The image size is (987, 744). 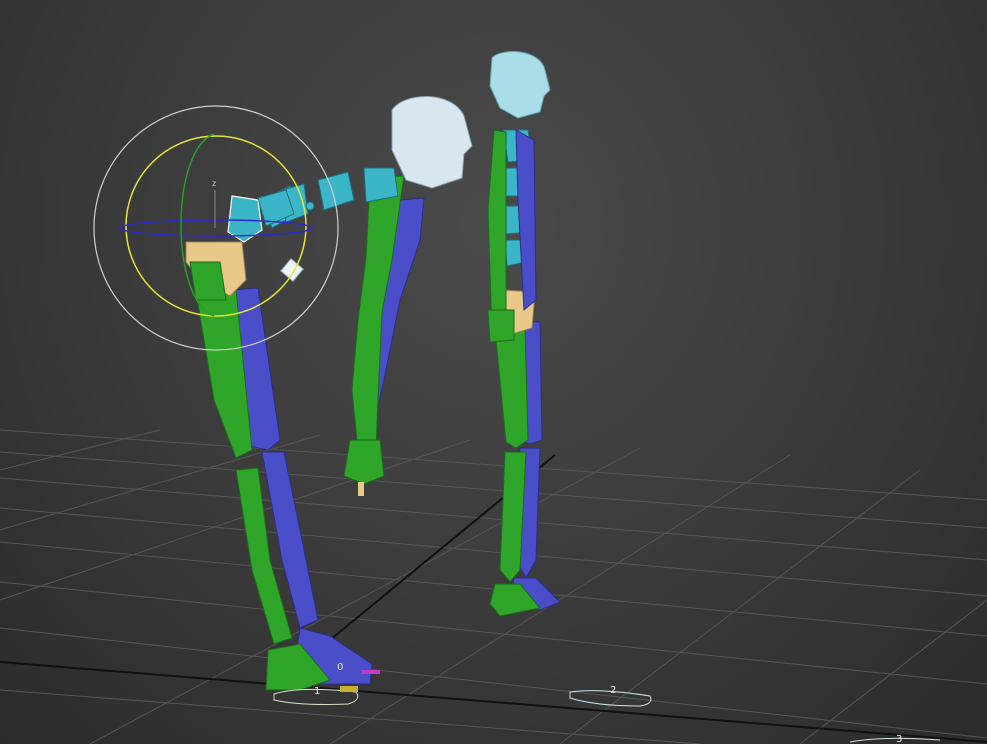 I want to click on biped-front-pivot-marker, so click(x=292, y=270).